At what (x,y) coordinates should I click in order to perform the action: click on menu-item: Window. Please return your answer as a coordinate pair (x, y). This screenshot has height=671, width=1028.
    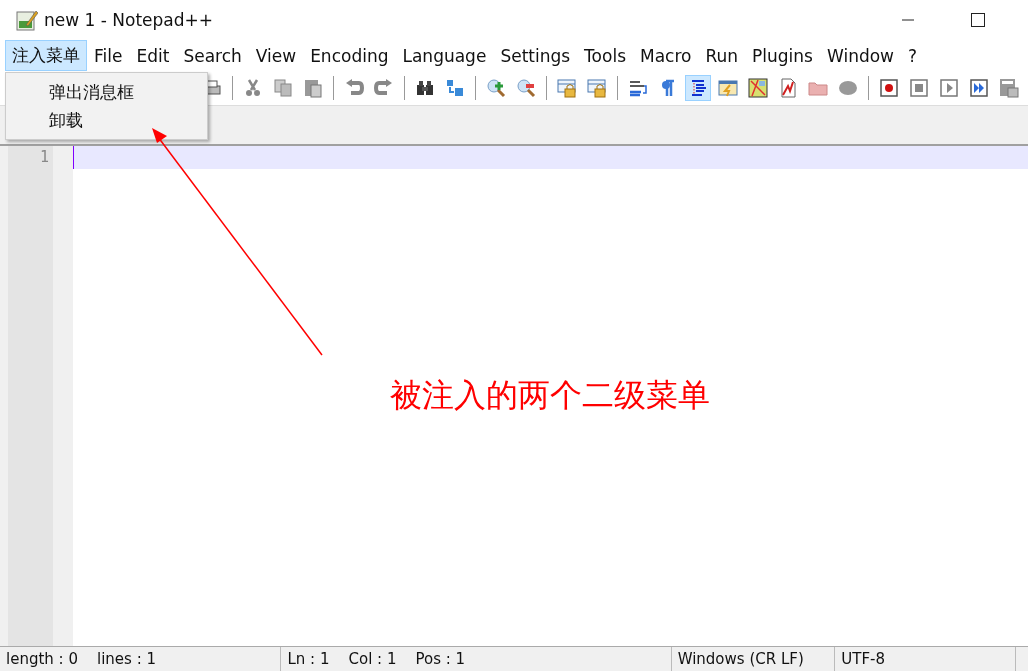
    Looking at the image, I should click on (860, 55).